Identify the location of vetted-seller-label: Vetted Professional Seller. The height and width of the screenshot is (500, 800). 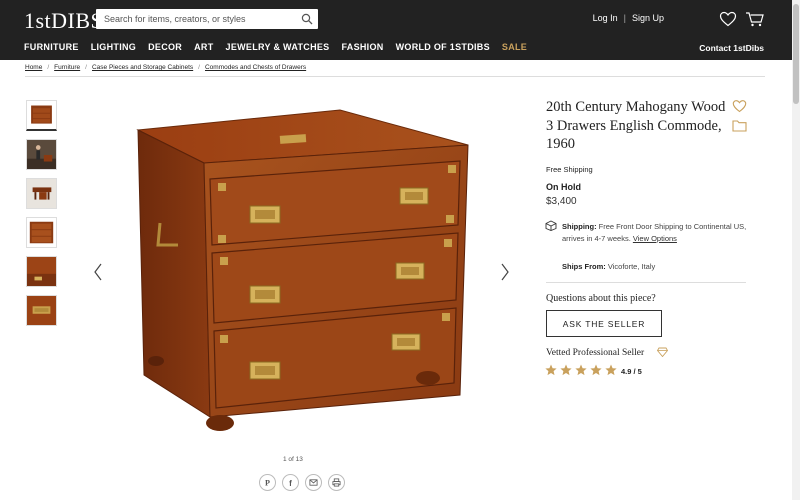
(595, 353).